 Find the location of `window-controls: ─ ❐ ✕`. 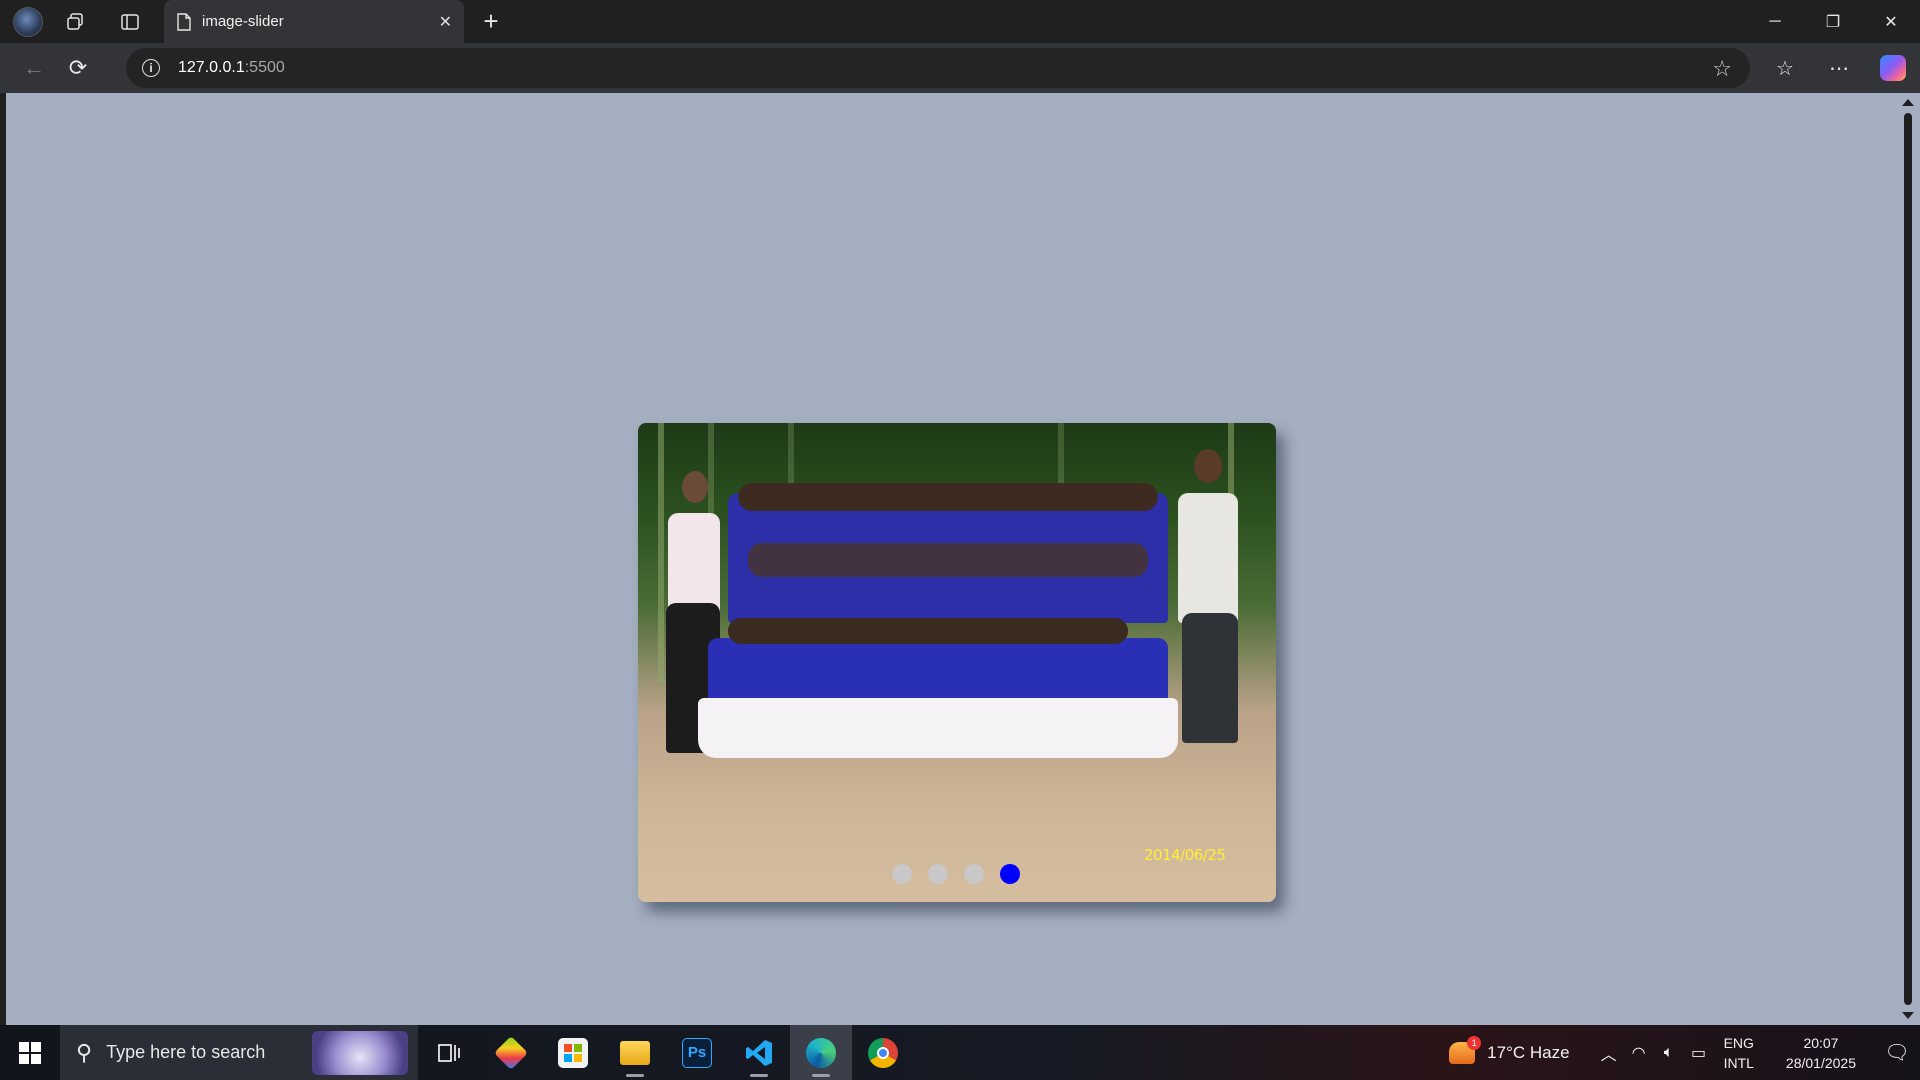

window-controls: ─ ❐ ✕ is located at coordinates (1833, 21).